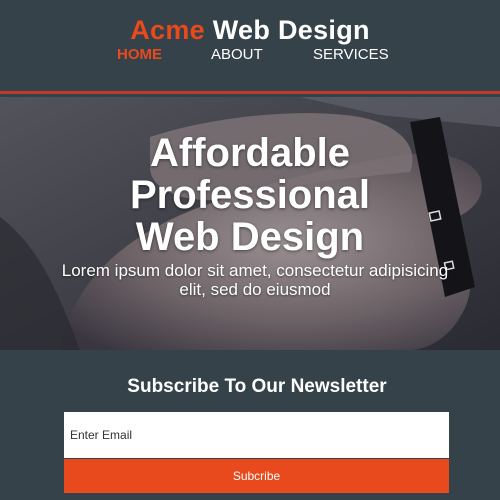 Image resolution: width=500 pixels, height=500 pixels. I want to click on email-input, so click(256, 435).